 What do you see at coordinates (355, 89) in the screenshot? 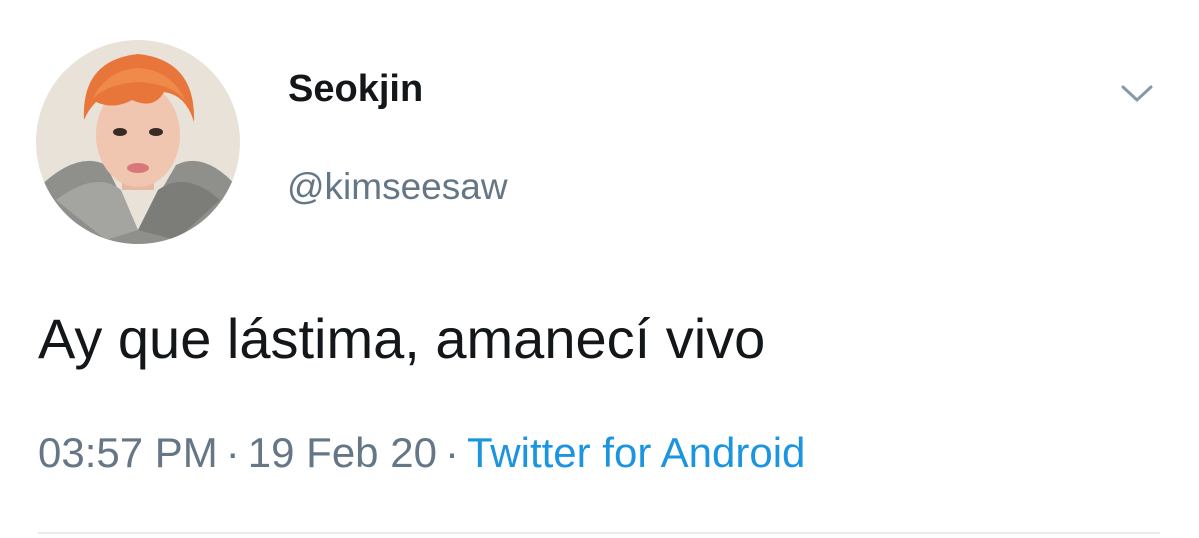
I see `author-display-name: Seokjin` at bounding box center [355, 89].